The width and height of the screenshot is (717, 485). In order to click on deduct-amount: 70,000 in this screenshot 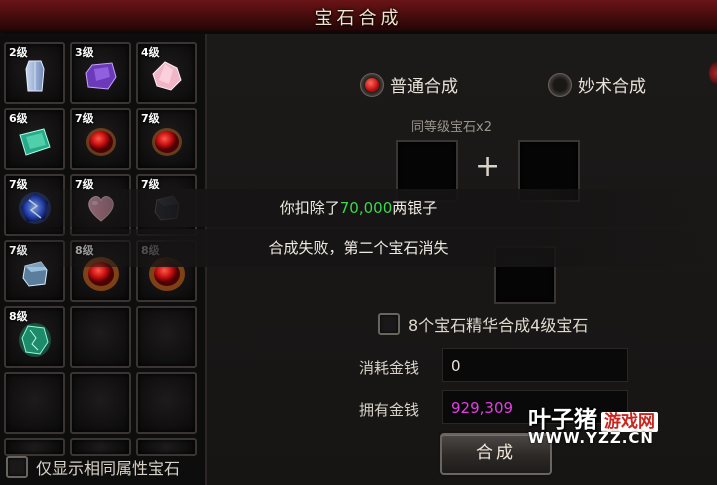, I will do `click(366, 208)`.